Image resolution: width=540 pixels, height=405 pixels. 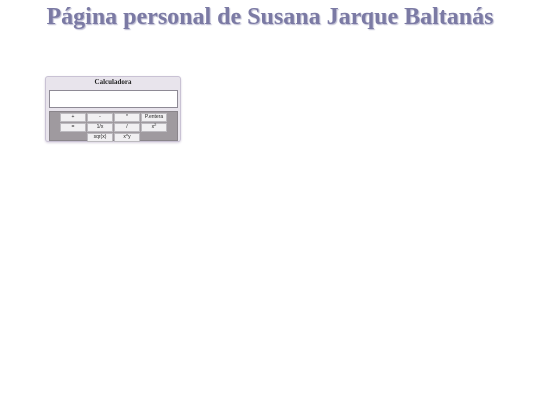 What do you see at coordinates (127, 117) in the screenshot?
I see `multiply-button: *` at bounding box center [127, 117].